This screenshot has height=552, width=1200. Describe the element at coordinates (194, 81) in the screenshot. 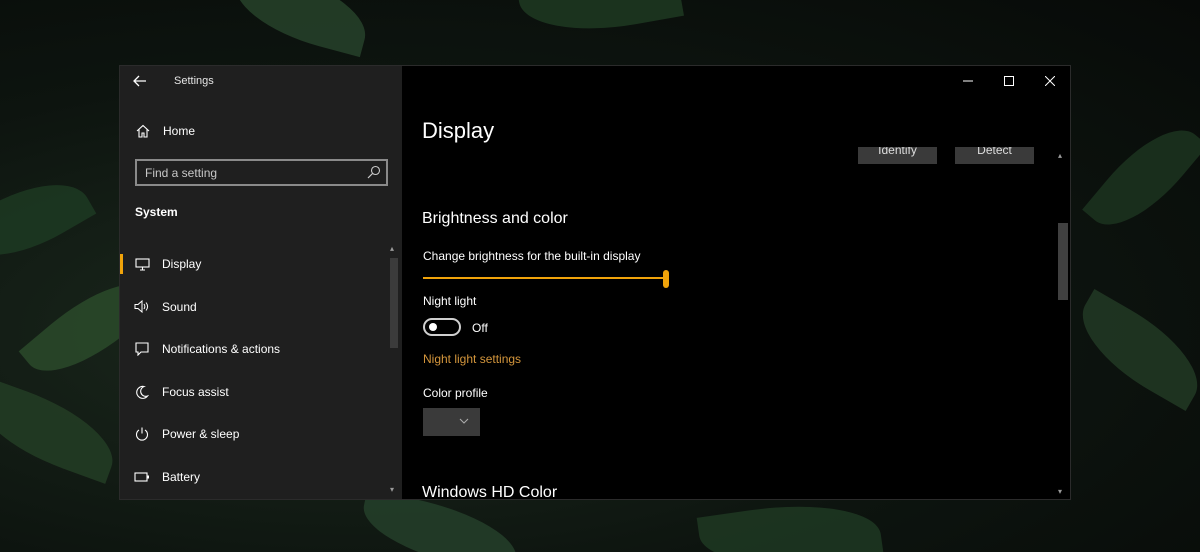

I see `app-title: Settings` at that location.